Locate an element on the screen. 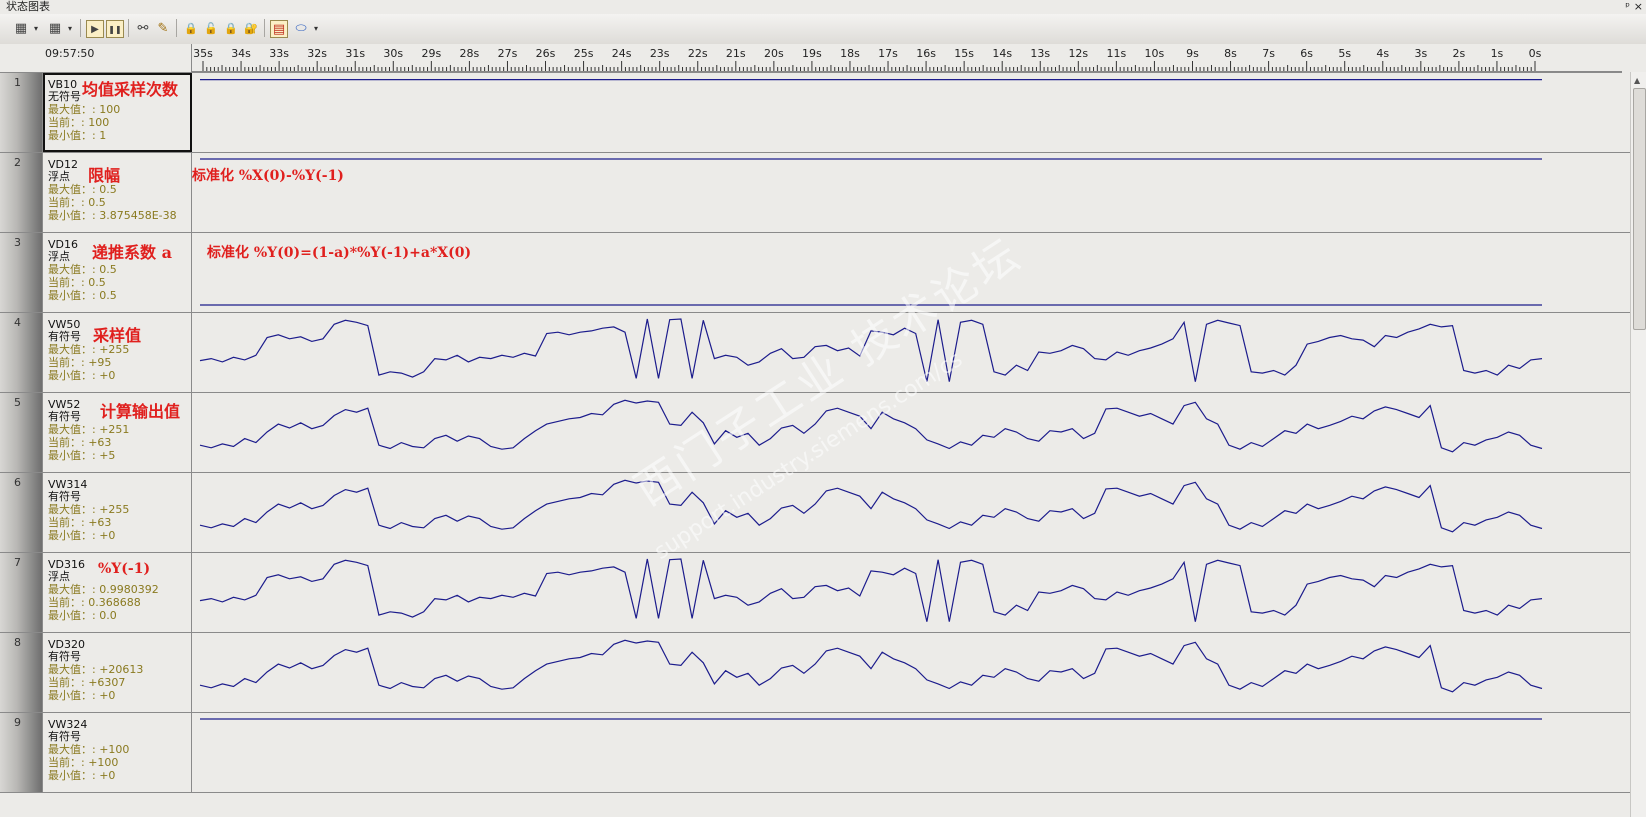 This screenshot has height=817, width=1646. row-info-panel: VW314 有符号 最大值：: +255 当前：: +63 最小值：: +0 is located at coordinates (117, 512).